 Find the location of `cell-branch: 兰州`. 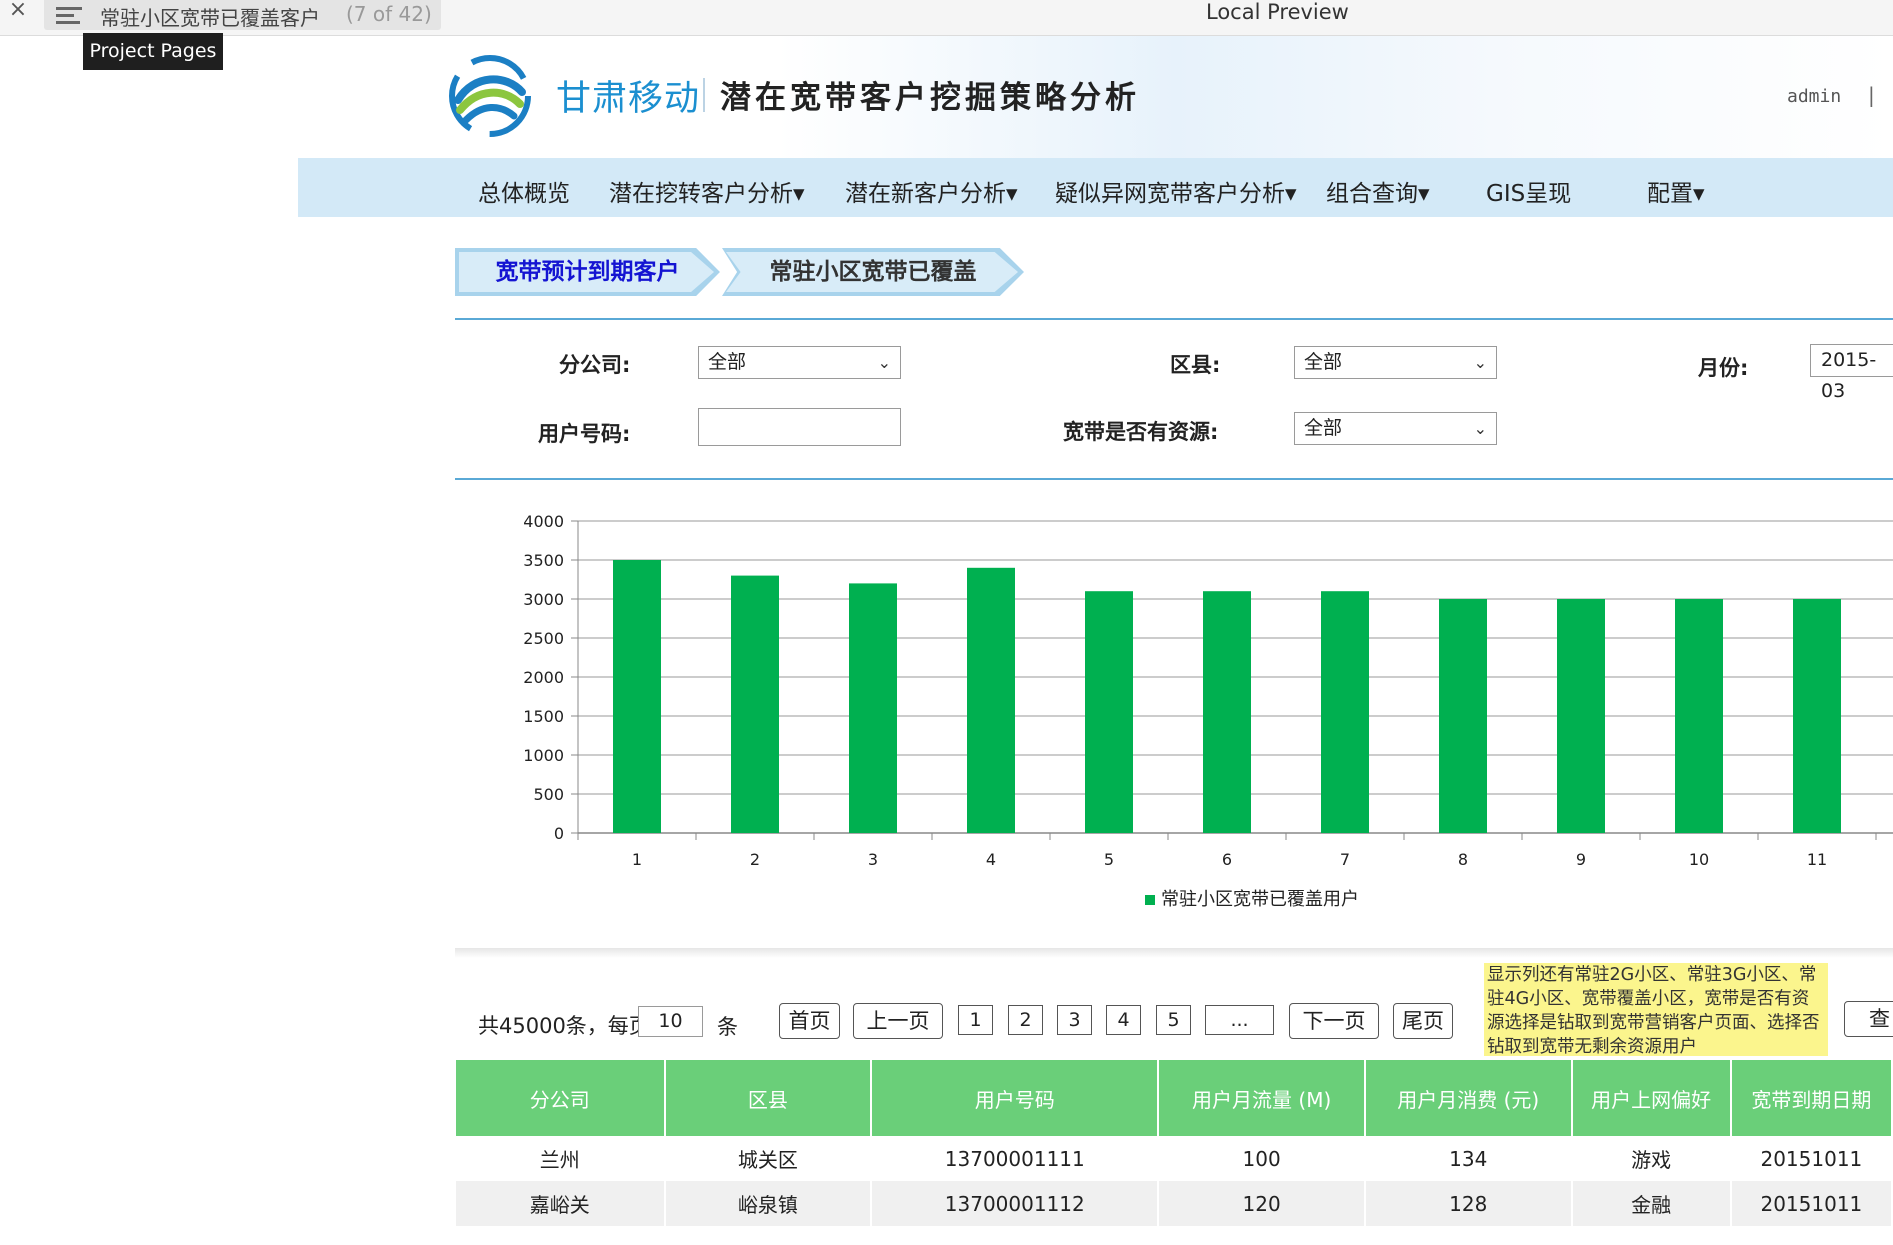

cell-branch: 兰州 is located at coordinates (561, 1158).